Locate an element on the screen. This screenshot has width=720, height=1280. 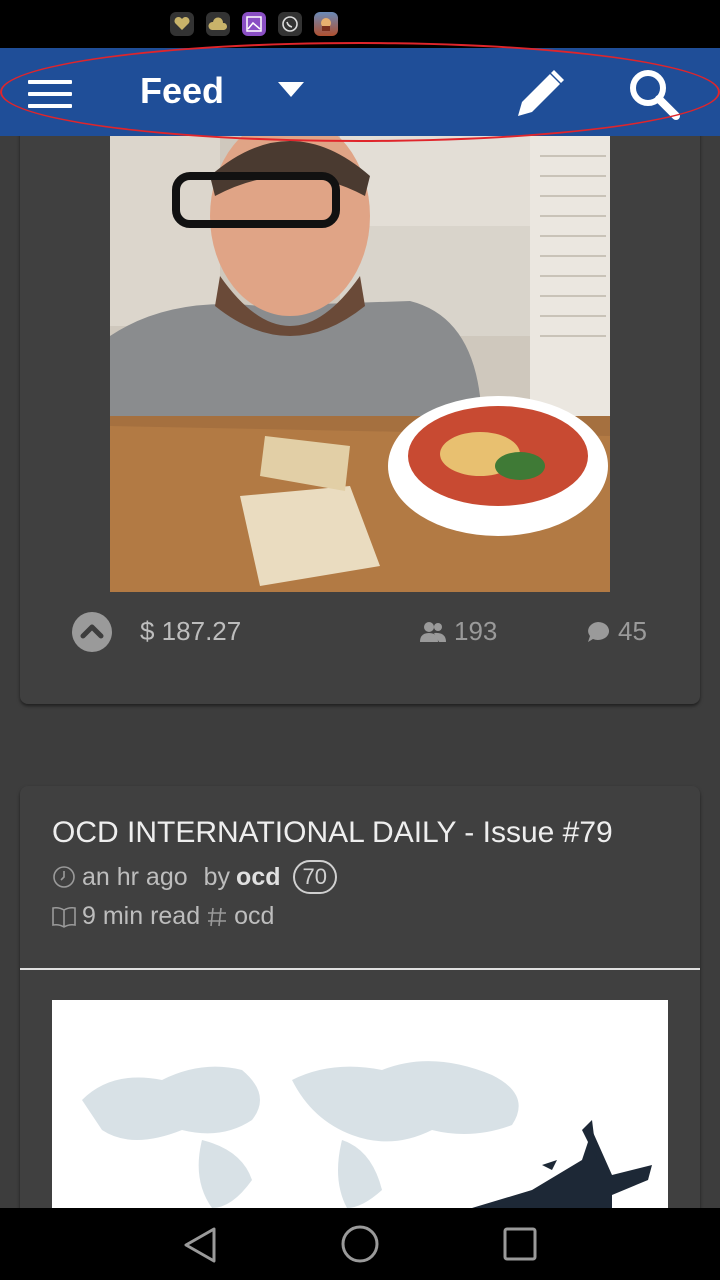
whatsapp-icon is located at coordinates (290, 24).